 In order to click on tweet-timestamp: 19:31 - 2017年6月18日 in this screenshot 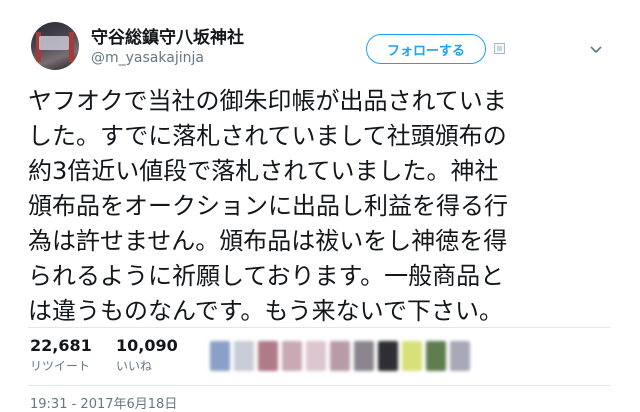, I will do `click(103, 402)`.